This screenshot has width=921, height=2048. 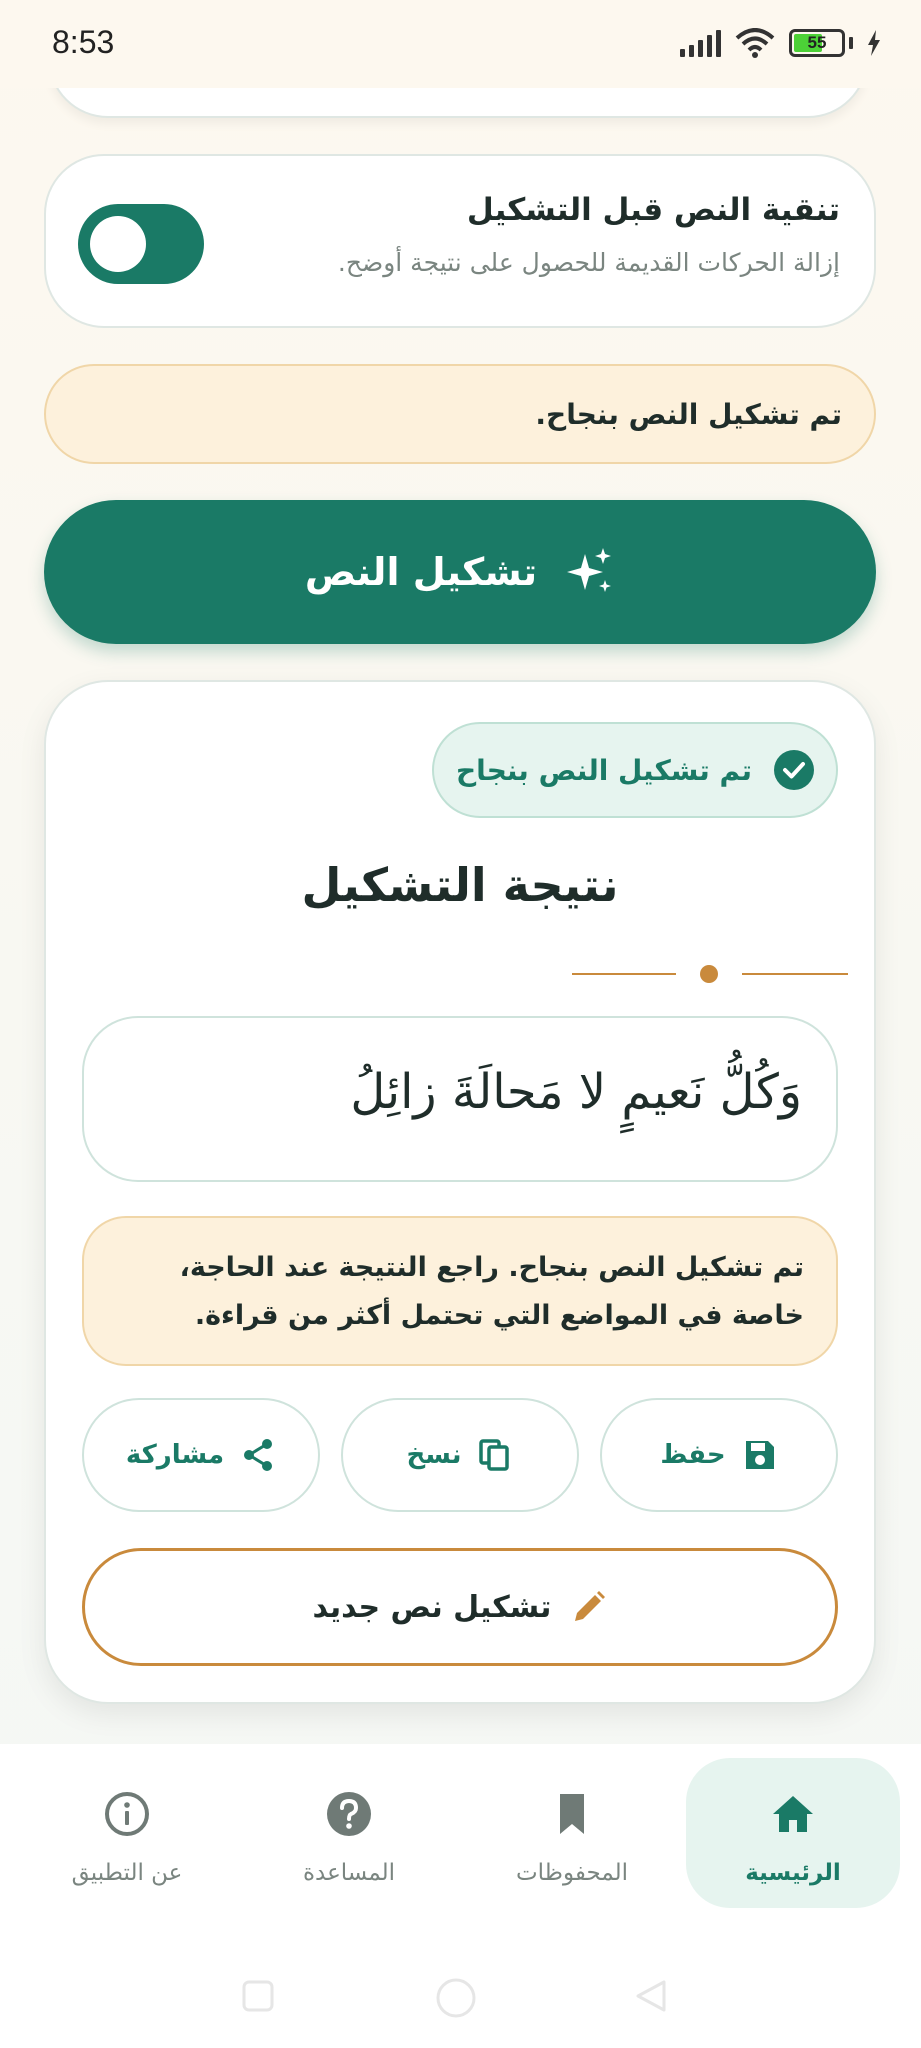 What do you see at coordinates (652, 1996) in the screenshot?
I see `back-icon` at bounding box center [652, 1996].